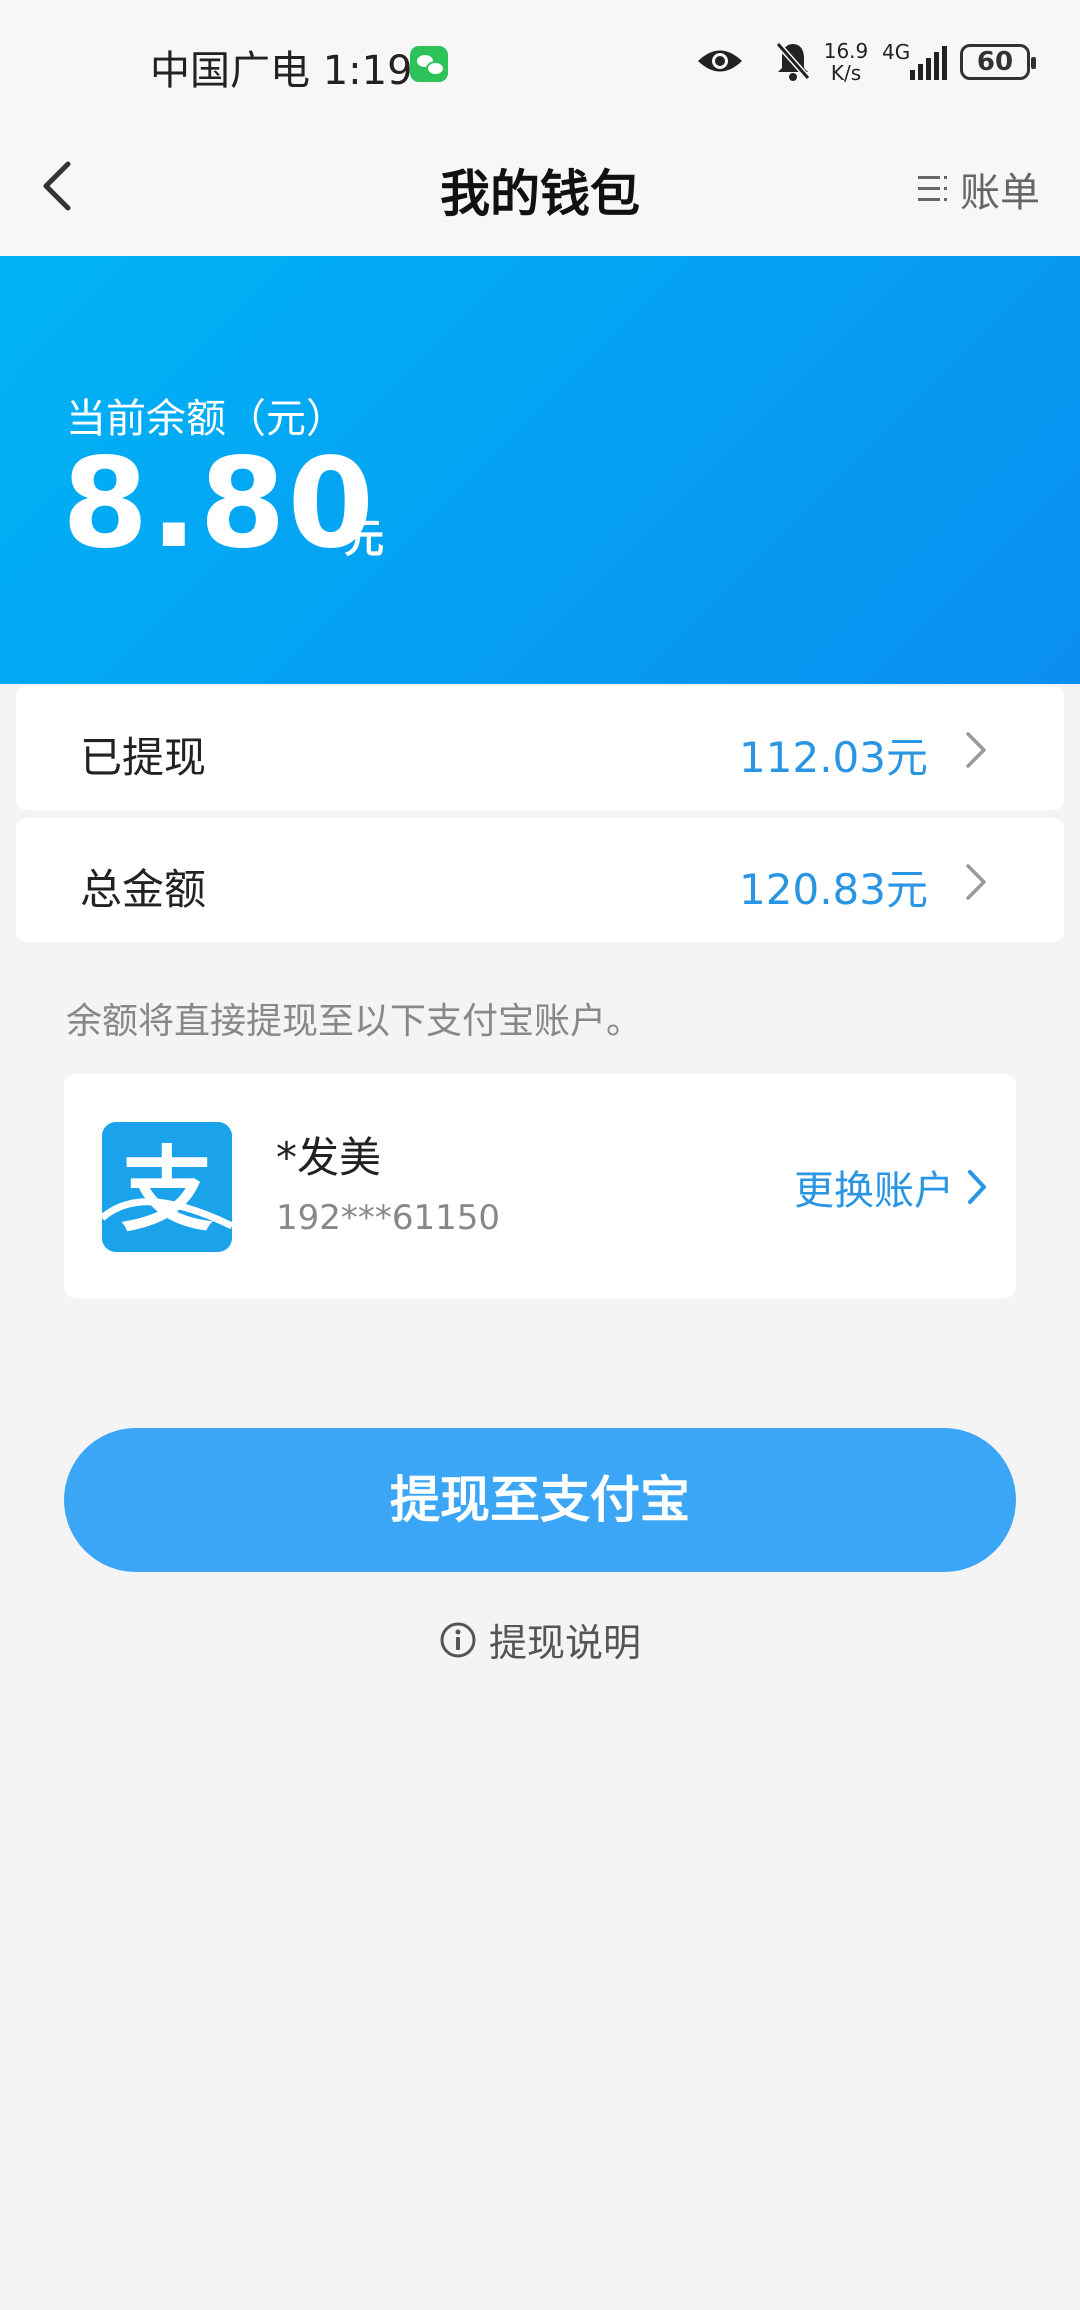 This screenshot has height=2310, width=1080. I want to click on status-icons: 16.9 K/s 4G 60, so click(888, 64).